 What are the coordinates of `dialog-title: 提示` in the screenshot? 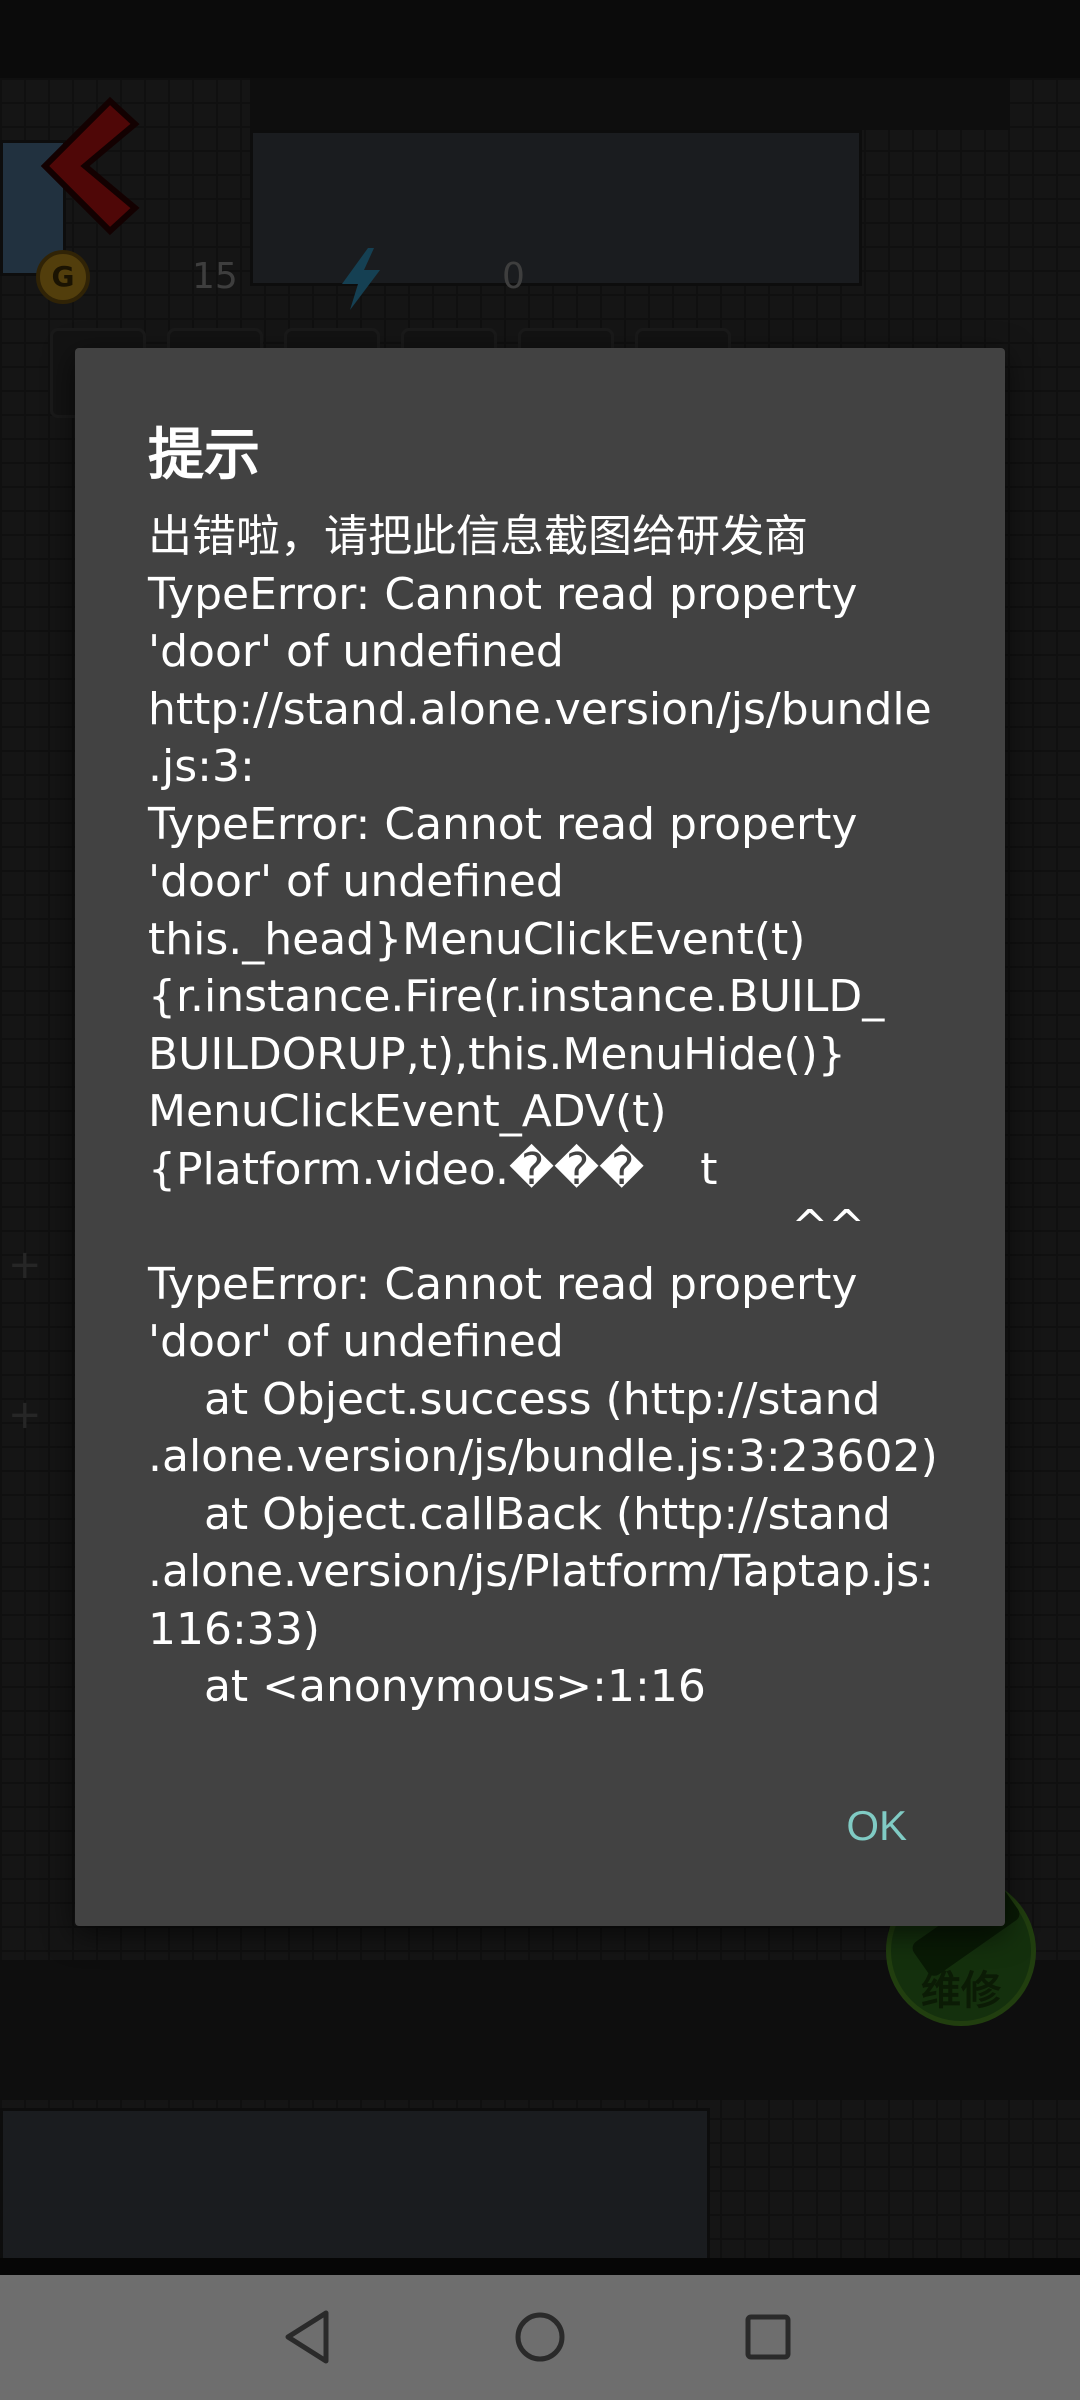 It's located at (204, 455).